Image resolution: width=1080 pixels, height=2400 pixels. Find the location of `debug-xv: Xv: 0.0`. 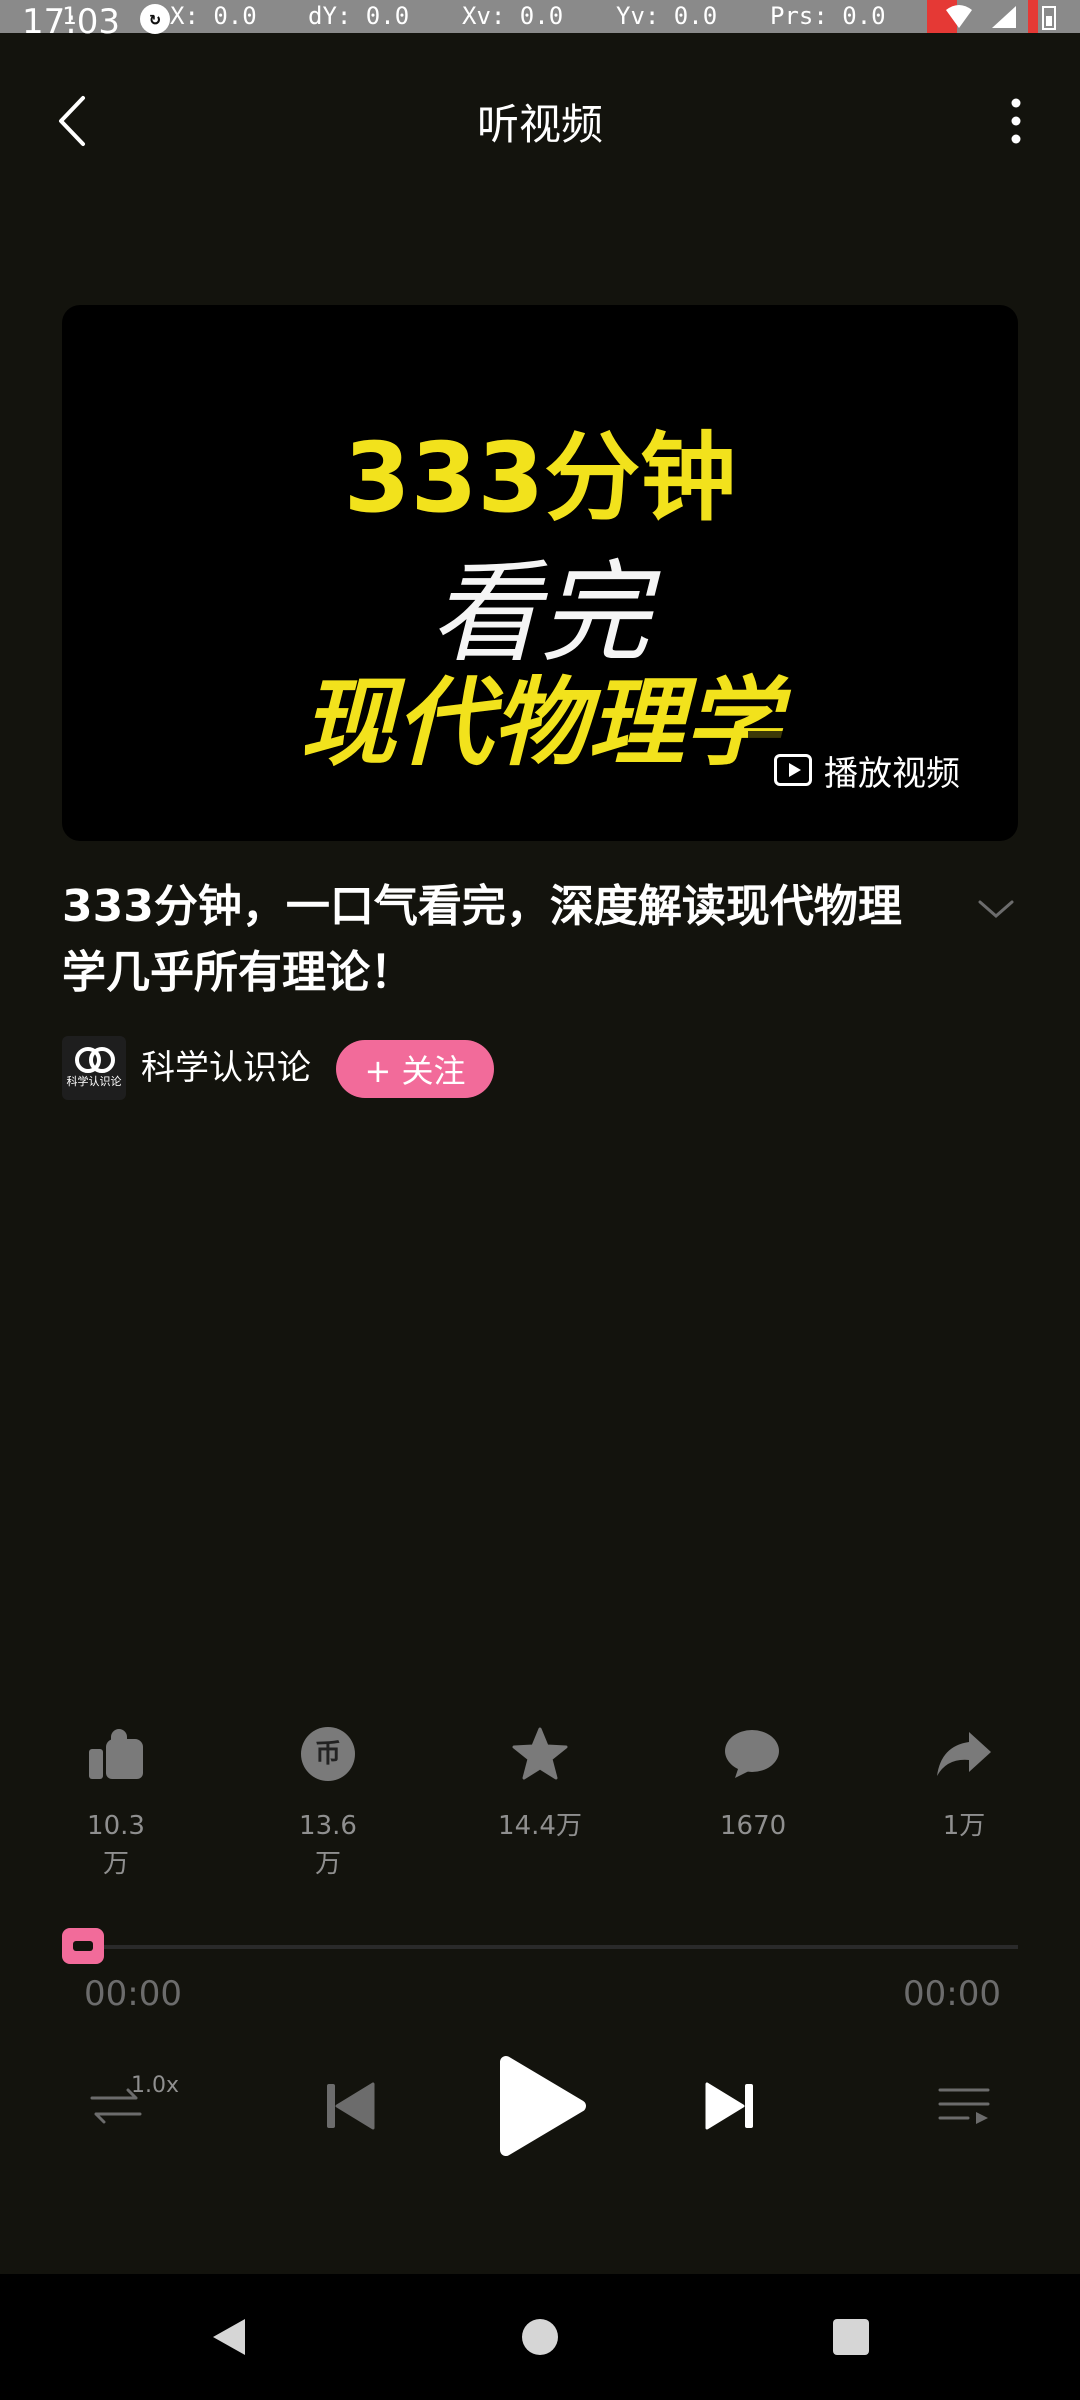

debug-xv: Xv: 0.0 is located at coordinates (513, 16).